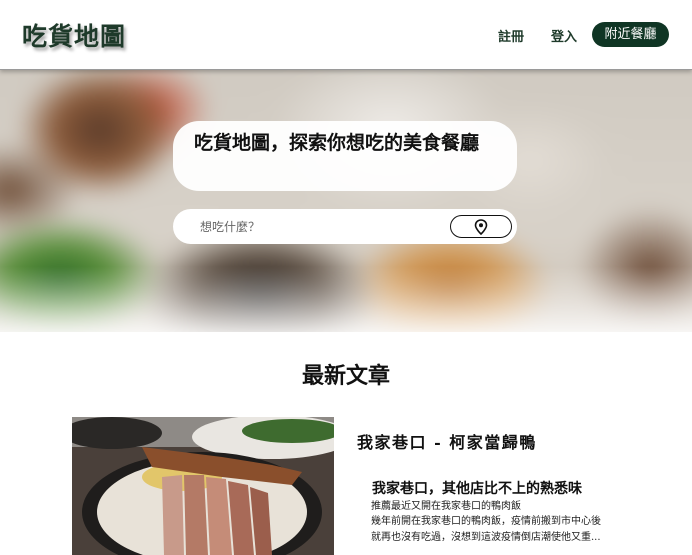  What do you see at coordinates (511, 35) in the screenshot?
I see `register-link: 註冊` at bounding box center [511, 35].